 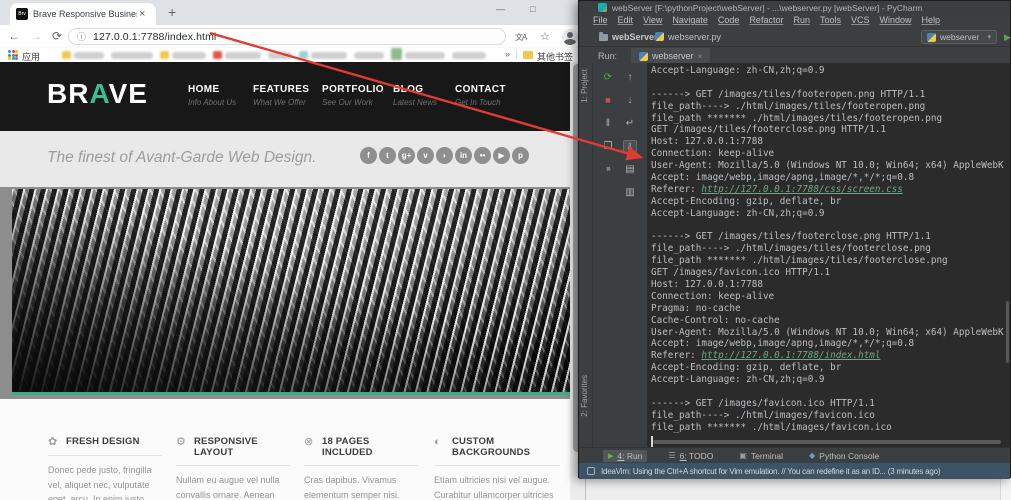 What do you see at coordinates (608, 169) in the screenshot?
I see `toolbar-icon: ⌖` at bounding box center [608, 169].